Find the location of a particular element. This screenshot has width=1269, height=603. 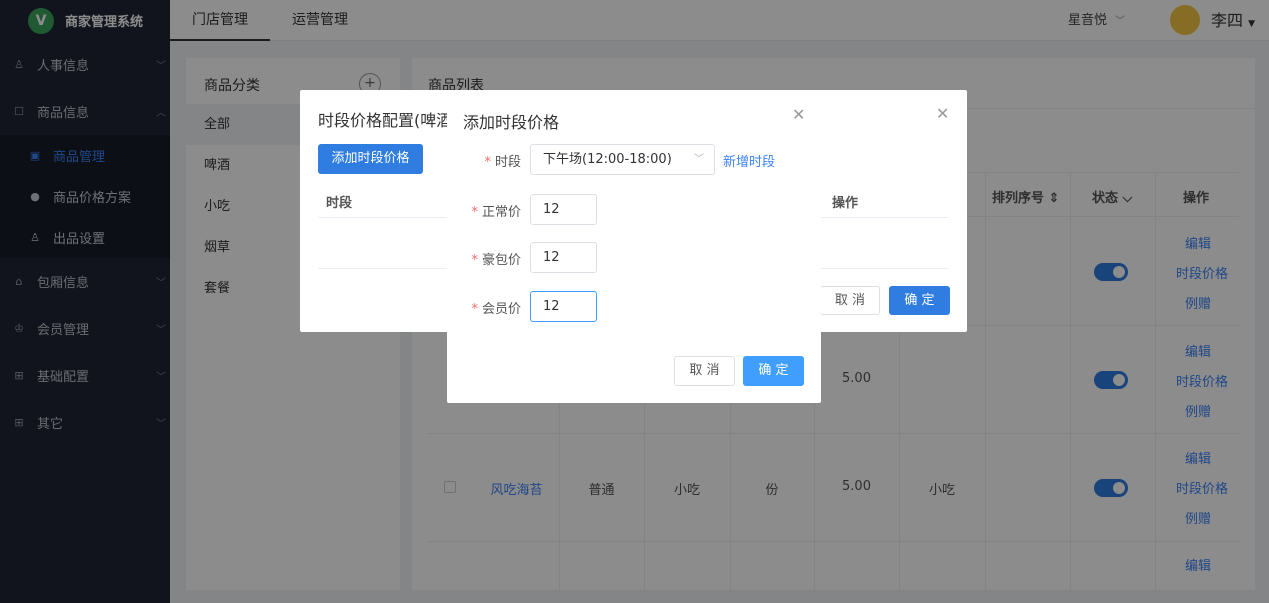

luxury-price-input: 12 is located at coordinates (563, 257).